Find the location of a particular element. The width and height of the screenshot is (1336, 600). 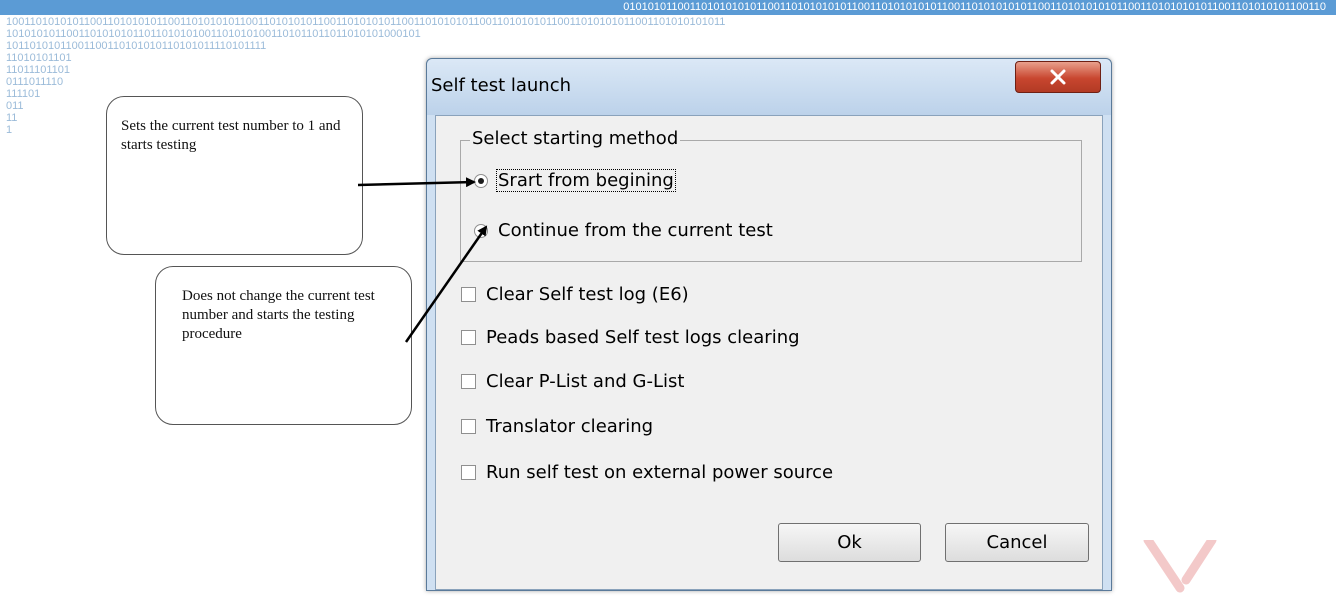

checkbox-label: Run self test on external power source is located at coordinates (660, 472).